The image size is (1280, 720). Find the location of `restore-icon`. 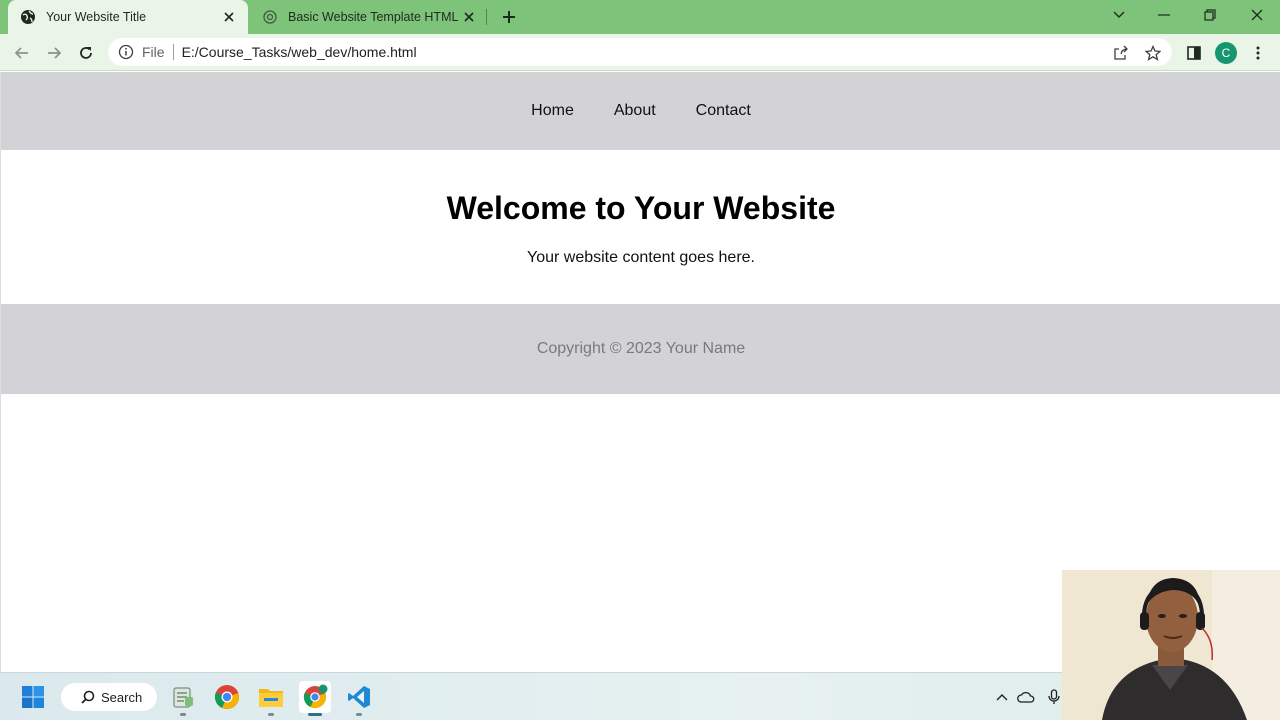

restore-icon is located at coordinates (1210, 15).